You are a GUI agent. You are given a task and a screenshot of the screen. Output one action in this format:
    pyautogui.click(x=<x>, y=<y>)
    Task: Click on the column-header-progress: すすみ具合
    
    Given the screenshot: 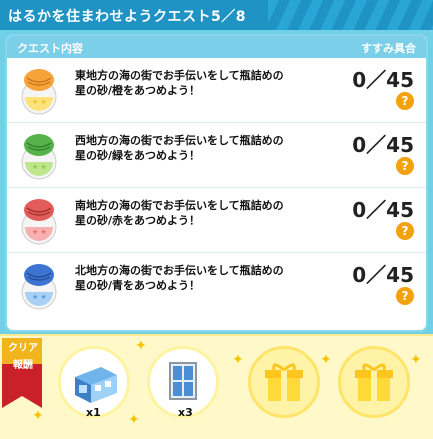 What is the action you would take?
    pyautogui.click(x=388, y=48)
    